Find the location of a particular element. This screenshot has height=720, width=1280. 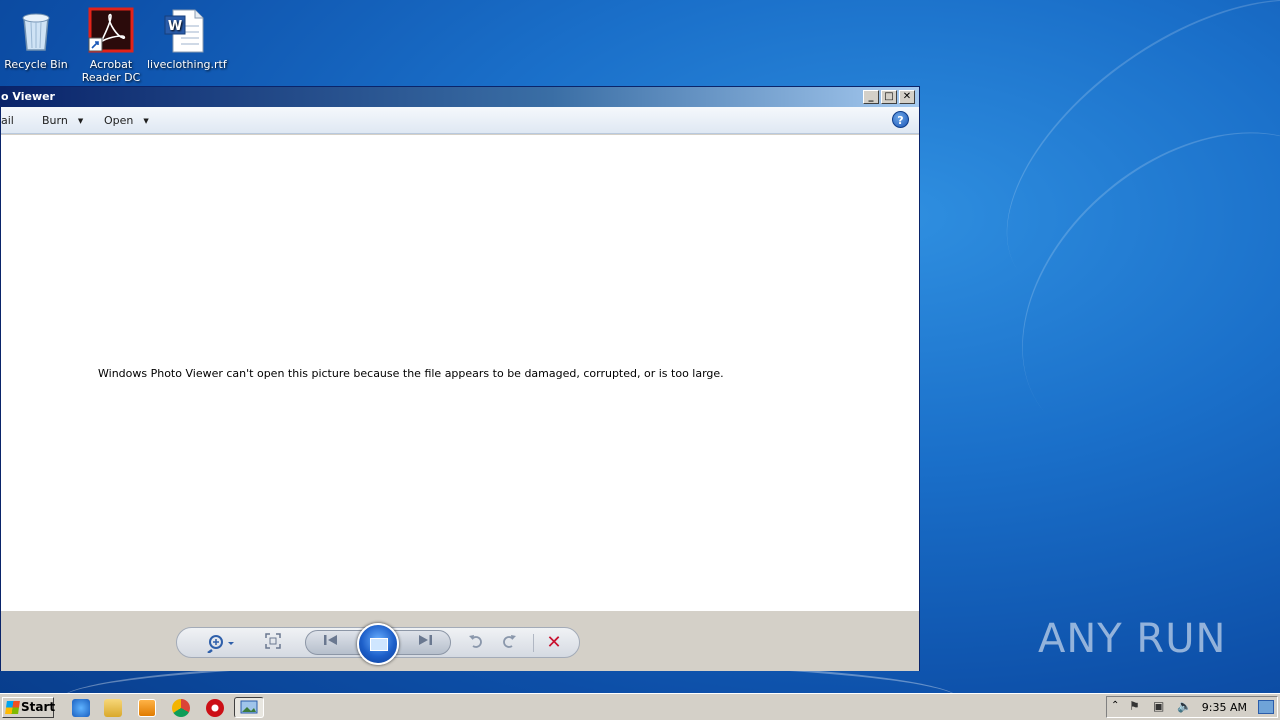

control-bar: ✕ is located at coordinates (378, 644).